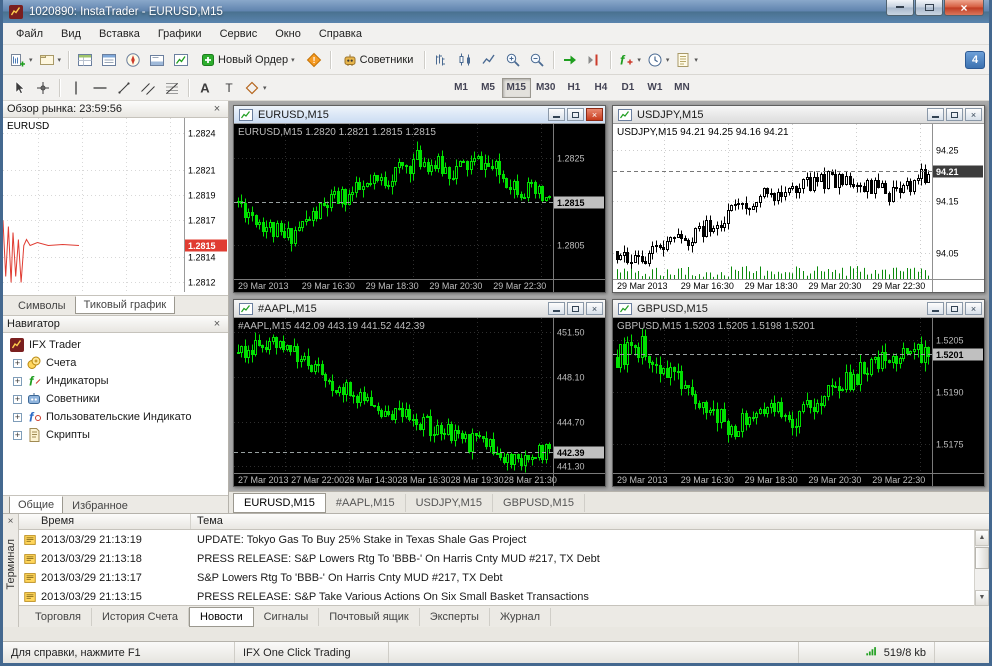 This screenshot has height=666, width=992. Describe the element at coordinates (465, 60) in the screenshot. I see `candlestick-mode-button` at that location.